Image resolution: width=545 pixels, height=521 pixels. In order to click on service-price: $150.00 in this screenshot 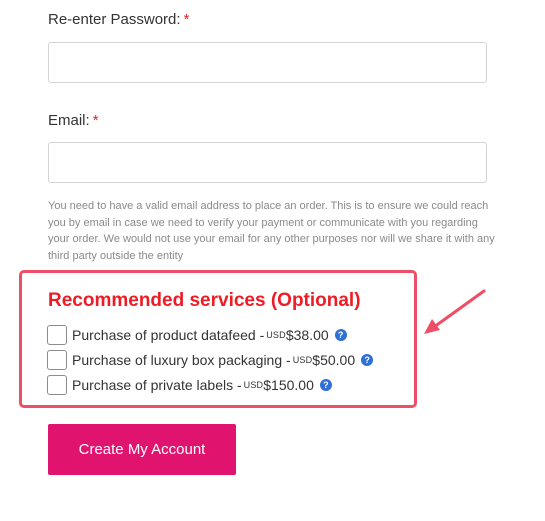, I will do `click(288, 385)`.